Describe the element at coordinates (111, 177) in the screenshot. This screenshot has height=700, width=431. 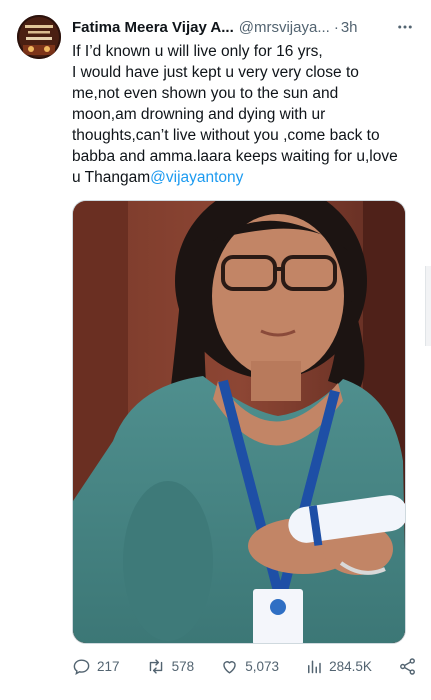
I see `tweet-line-prefix: u Thangam` at that location.